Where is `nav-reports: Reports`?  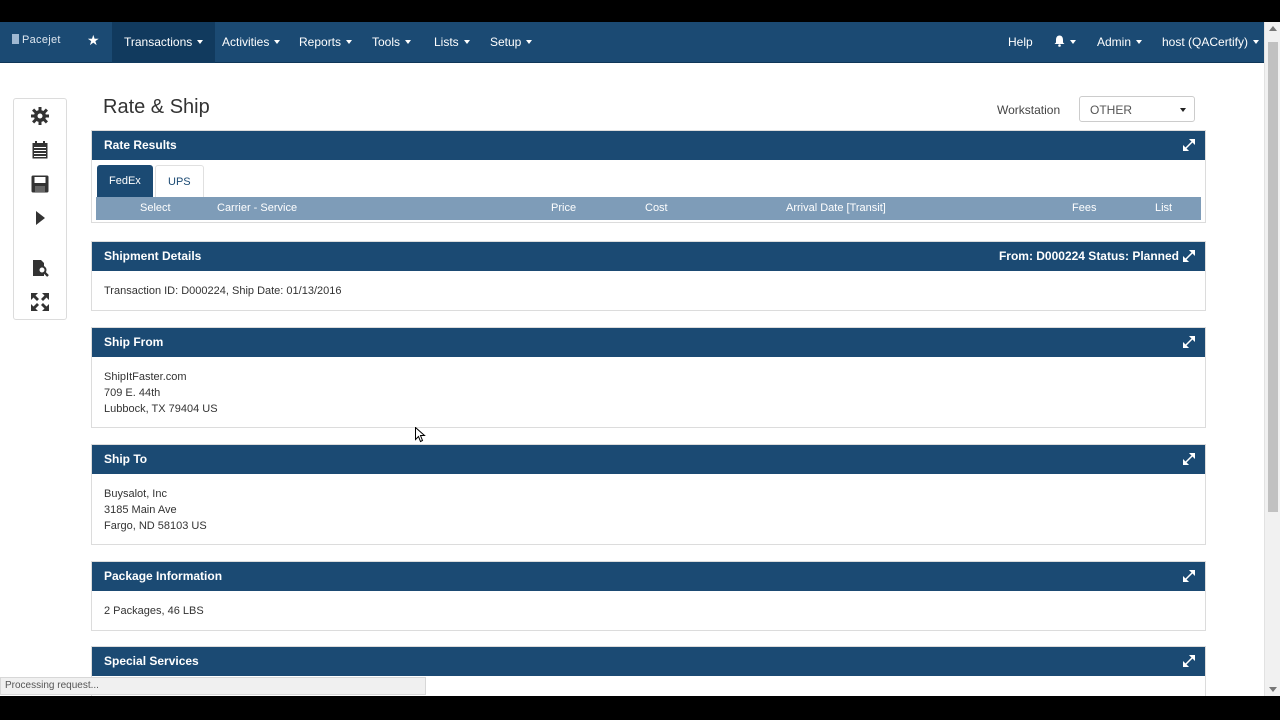
nav-reports: Reports is located at coordinates (326, 42).